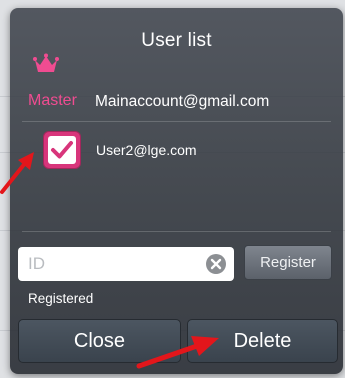 The width and height of the screenshot is (345, 378). What do you see at coordinates (52, 100) in the screenshot?
I see `master-label: Master` at bounding box center [52, 100].